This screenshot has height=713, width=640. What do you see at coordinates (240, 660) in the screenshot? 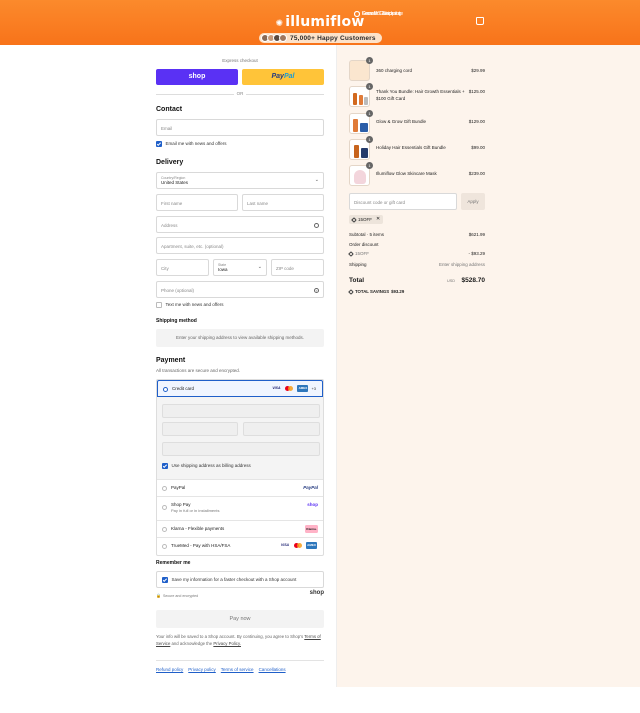
I see `footer-divider` at bounding box center [240, 660].